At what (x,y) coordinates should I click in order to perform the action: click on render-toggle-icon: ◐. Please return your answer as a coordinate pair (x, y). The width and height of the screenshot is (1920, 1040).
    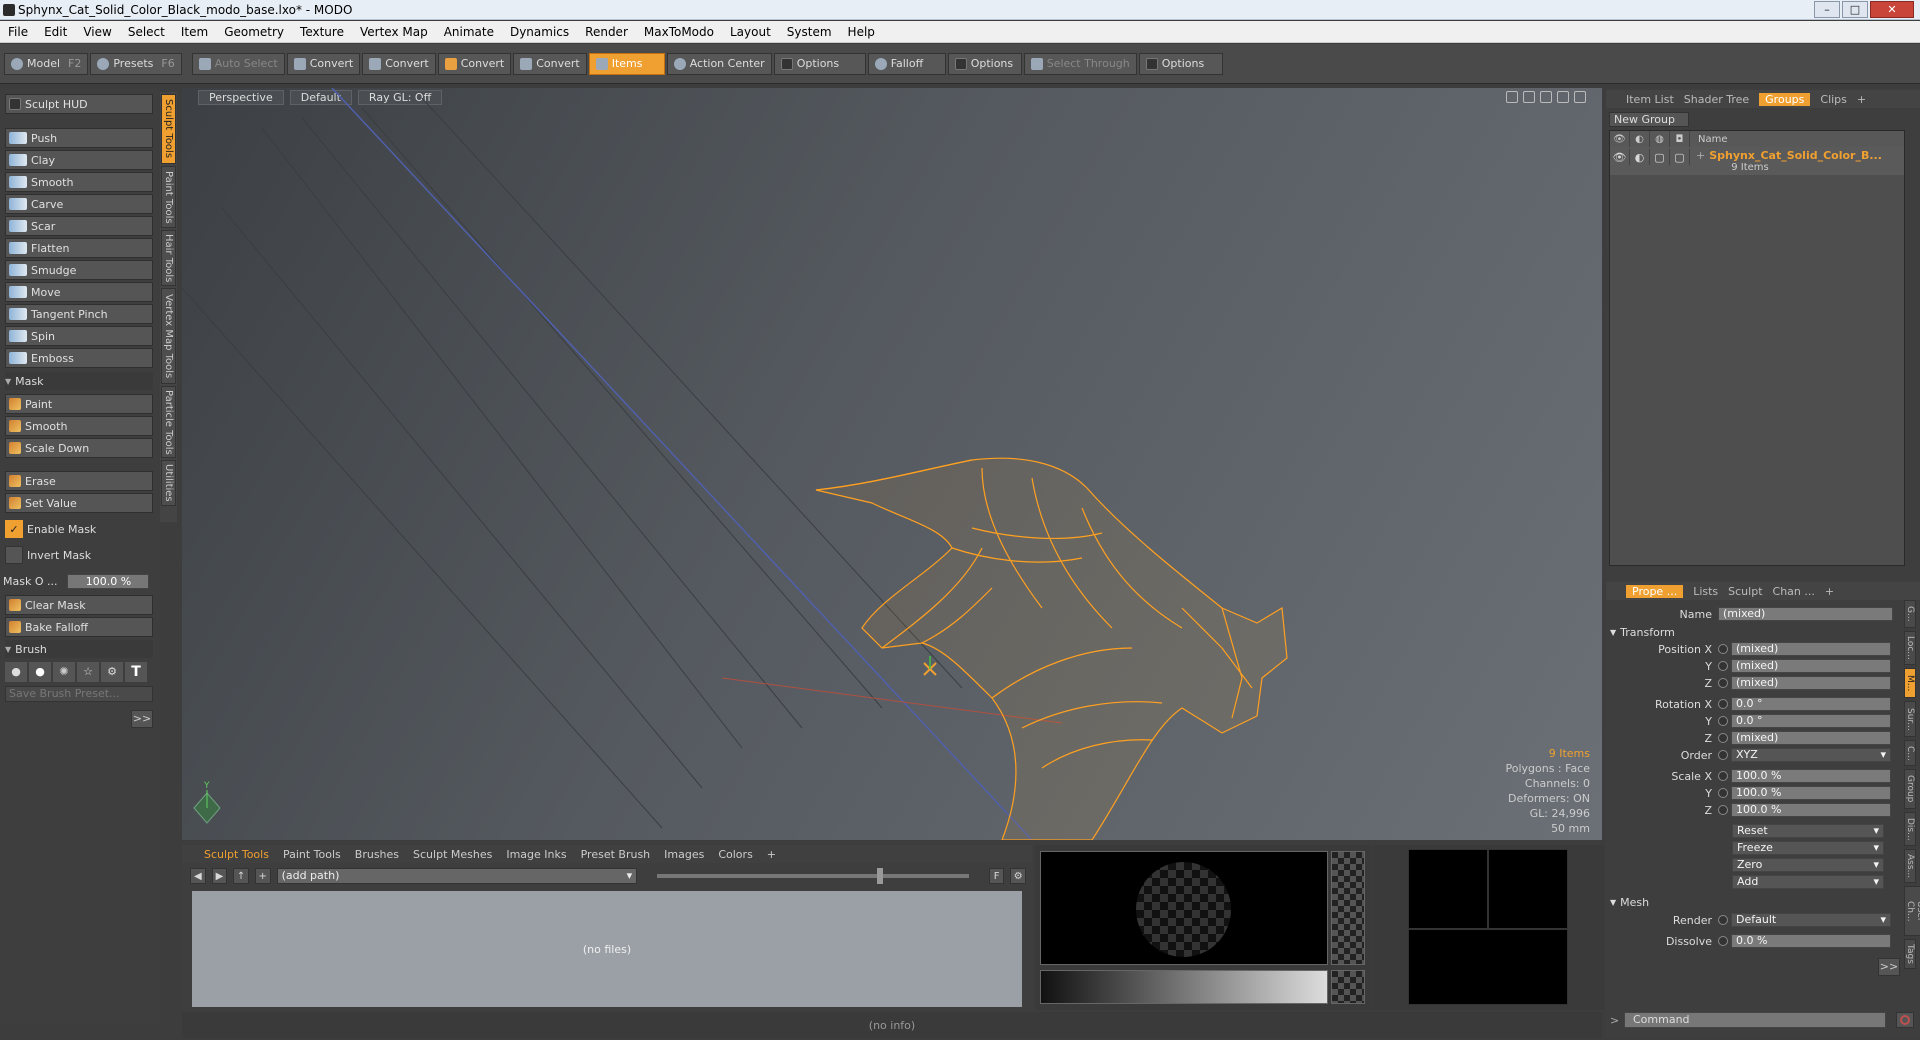
    Looking at the image, I should click on (1640, 157).